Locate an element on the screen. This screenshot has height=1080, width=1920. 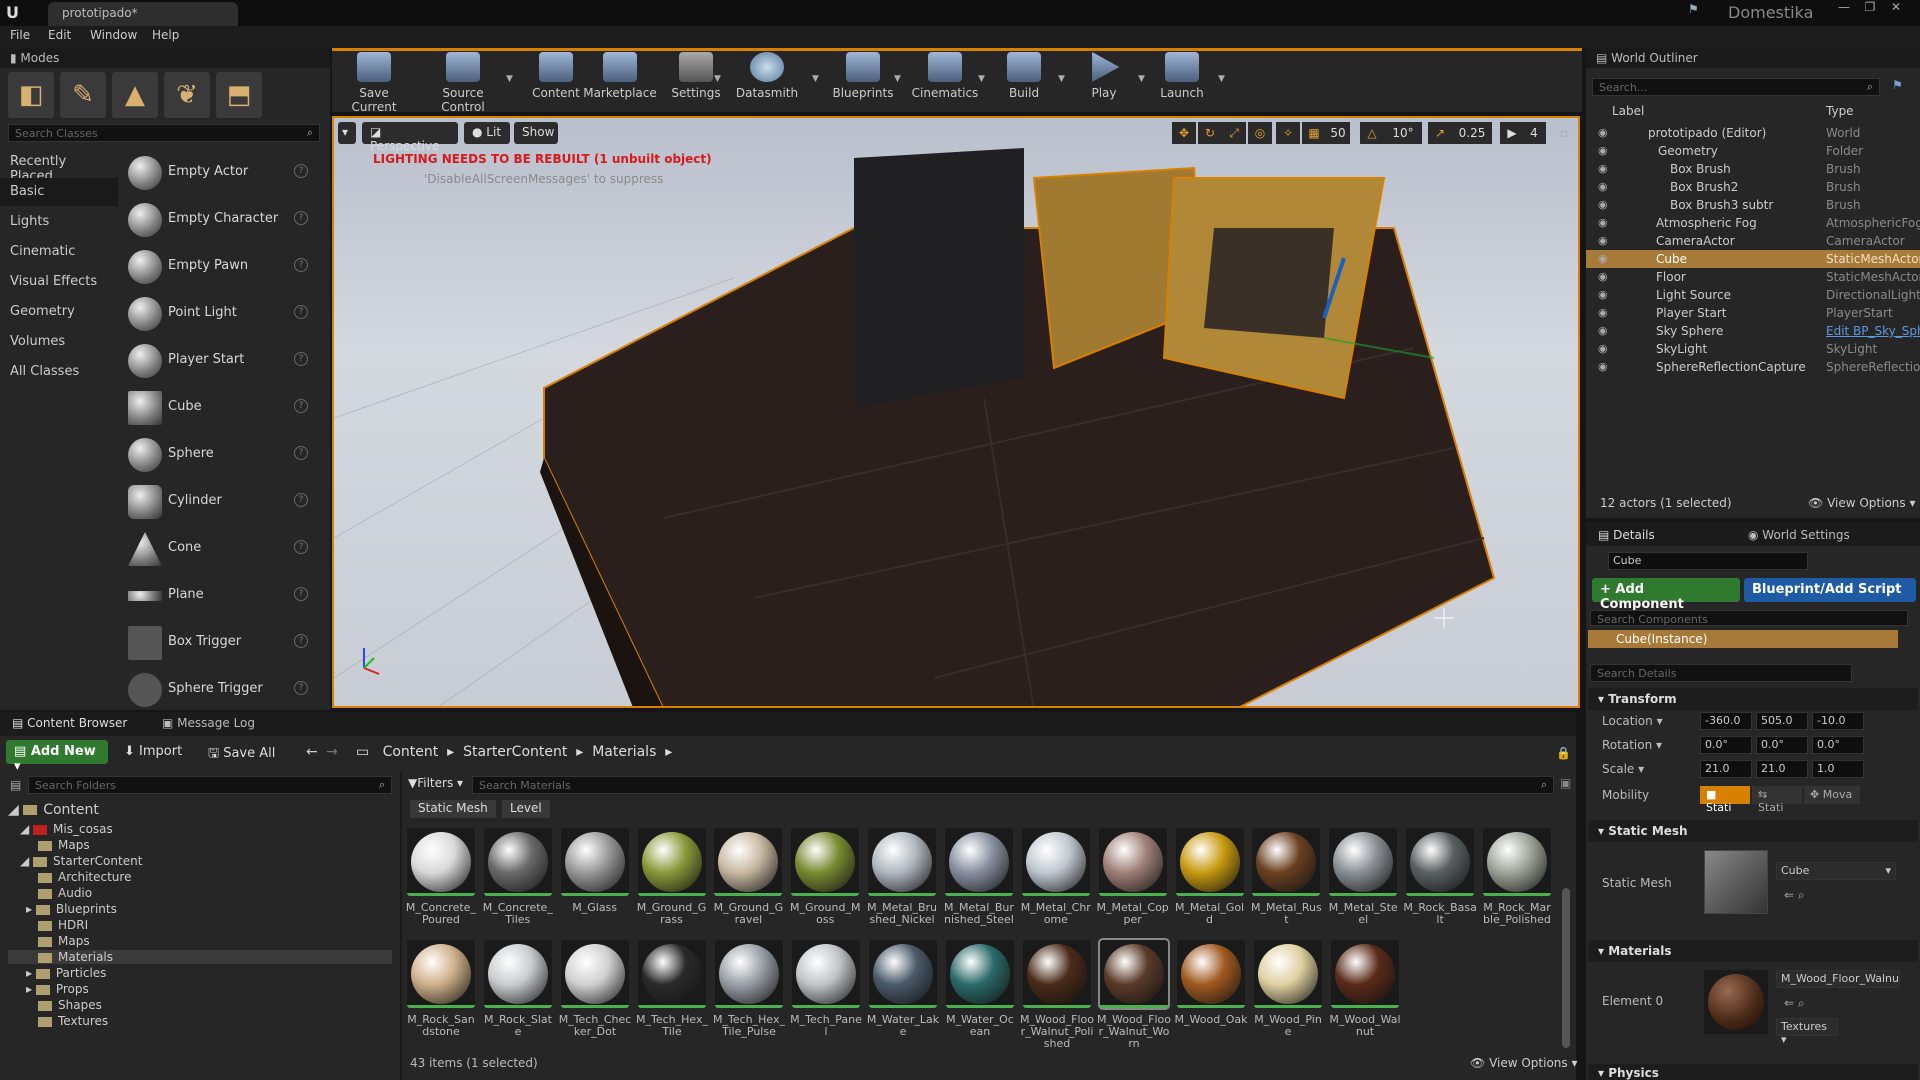
world-settings-tab: ◉ World Settings is located at coordinates (1799, 535).